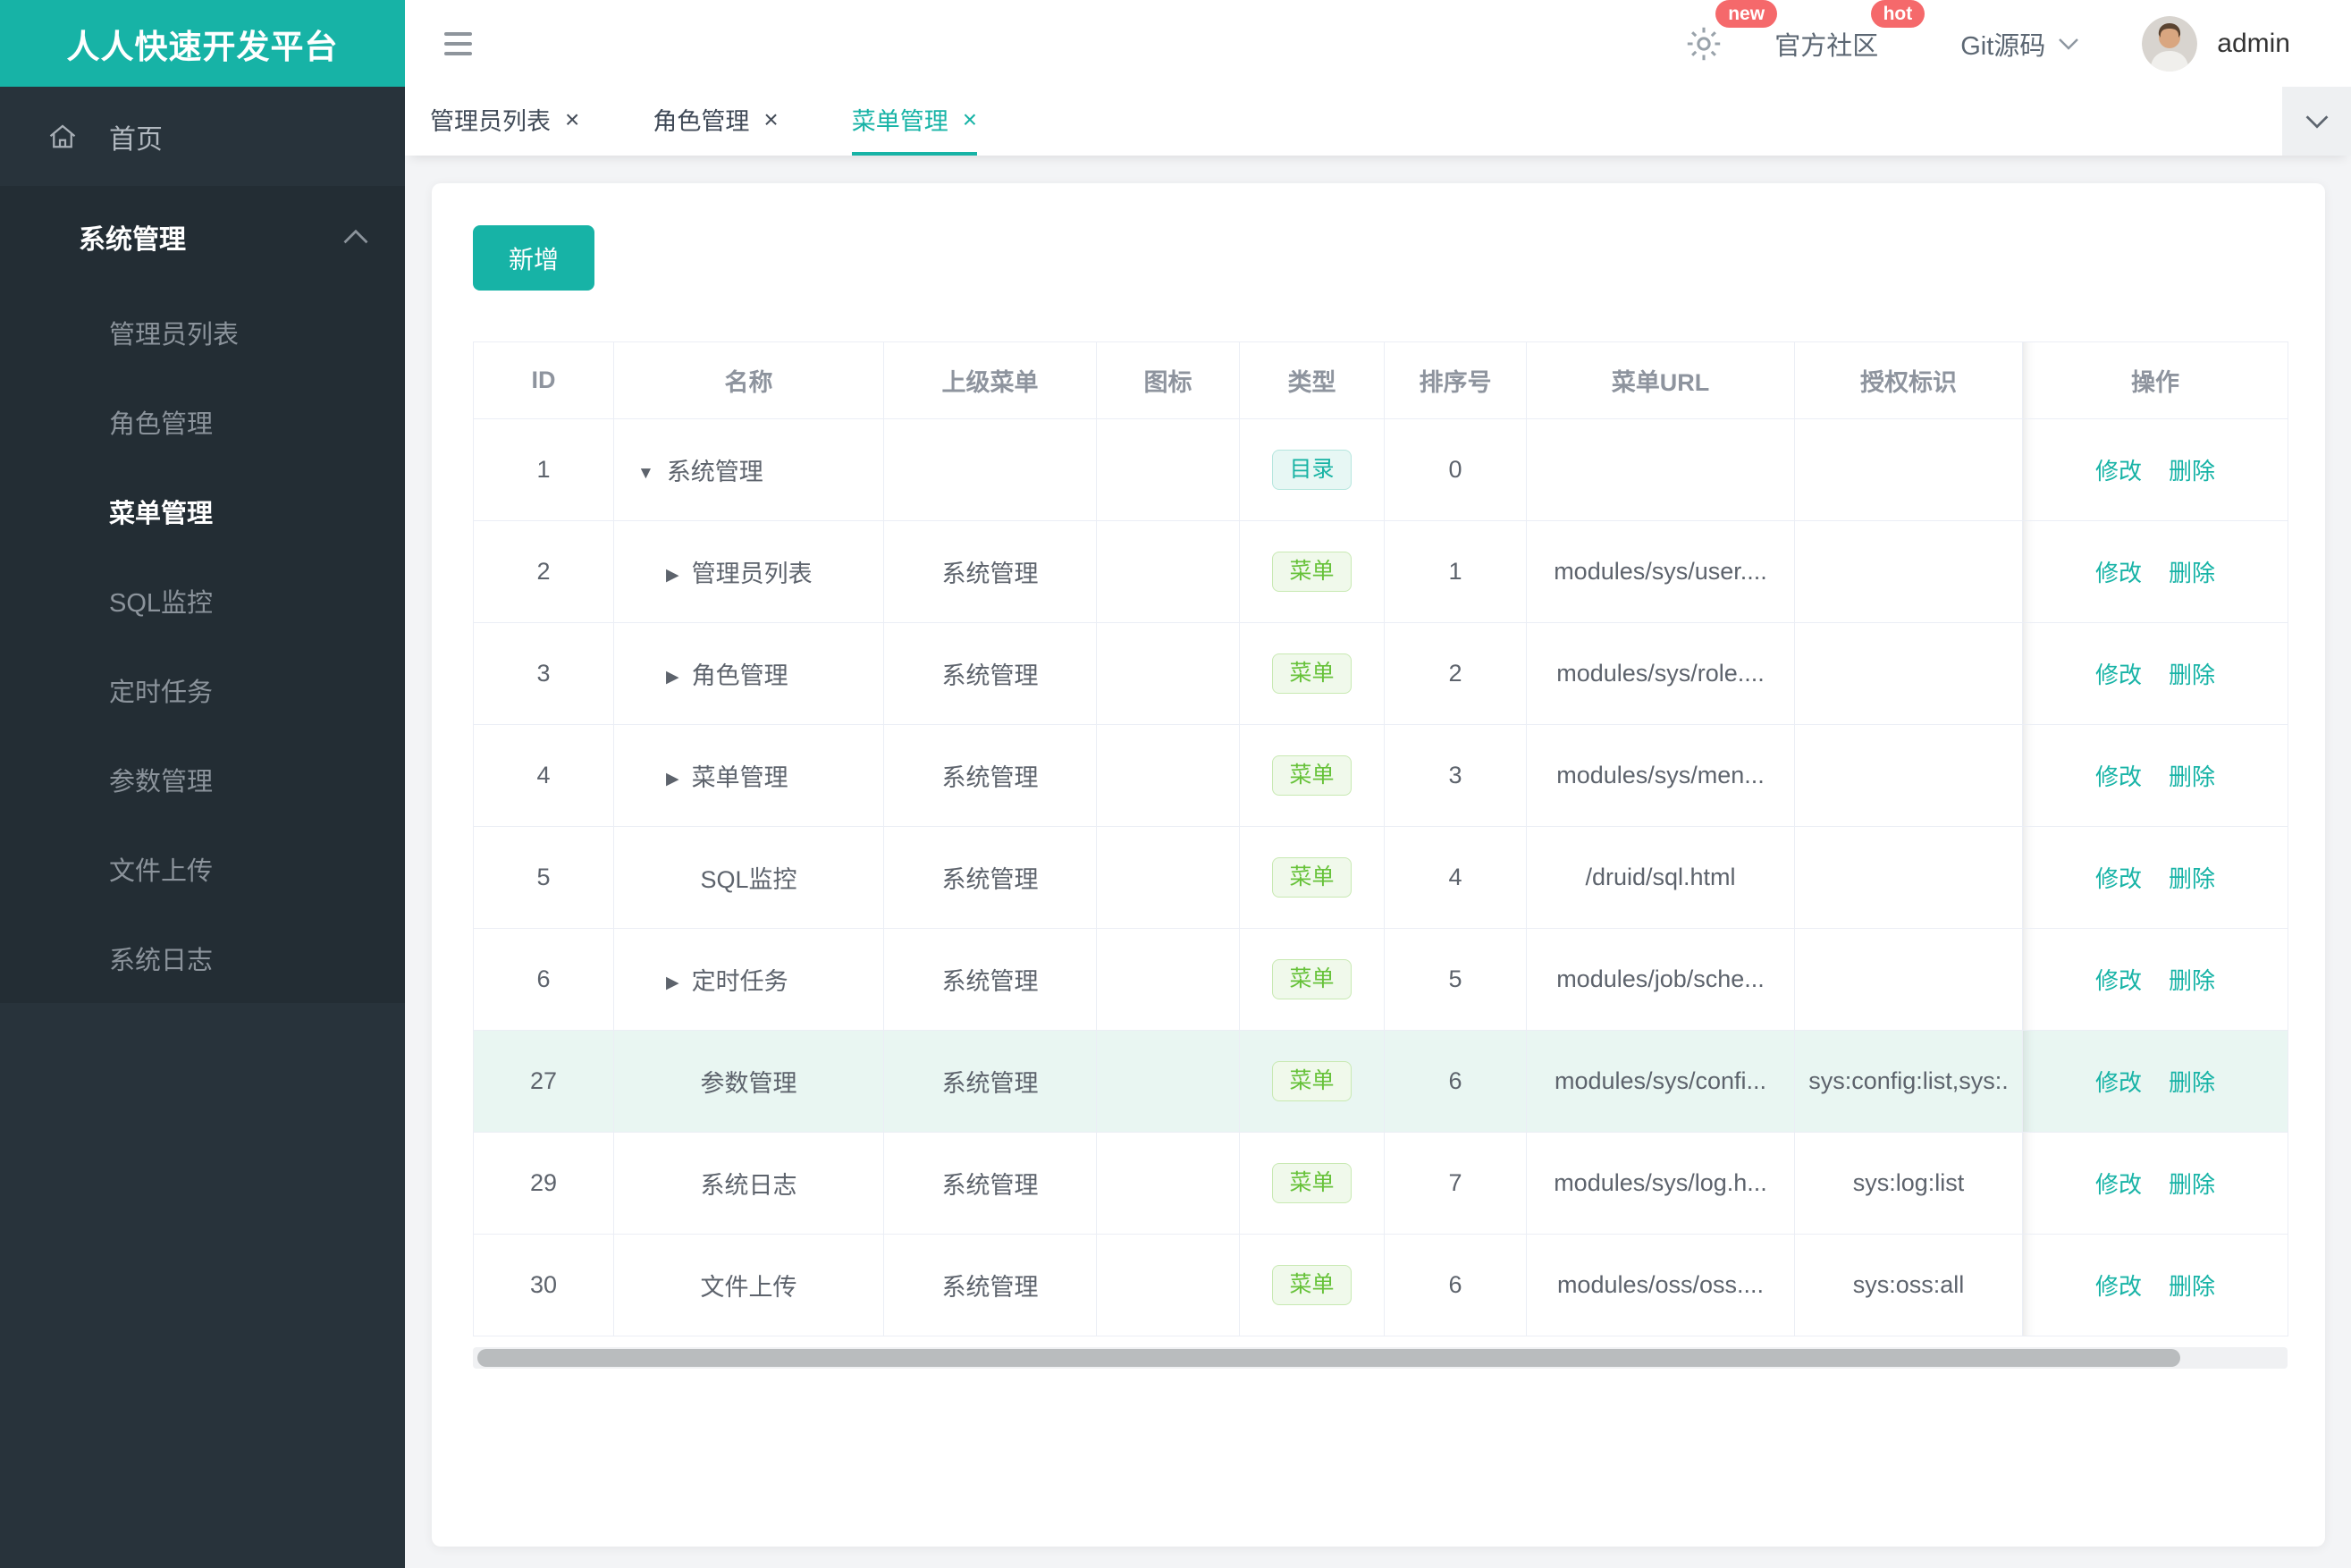 The image size is (2351, 1568). What do you see at coordinates (202, 511) in the screenshot?
I see `sidebar-item: 菜单管理` at bounding box center [202, 511].